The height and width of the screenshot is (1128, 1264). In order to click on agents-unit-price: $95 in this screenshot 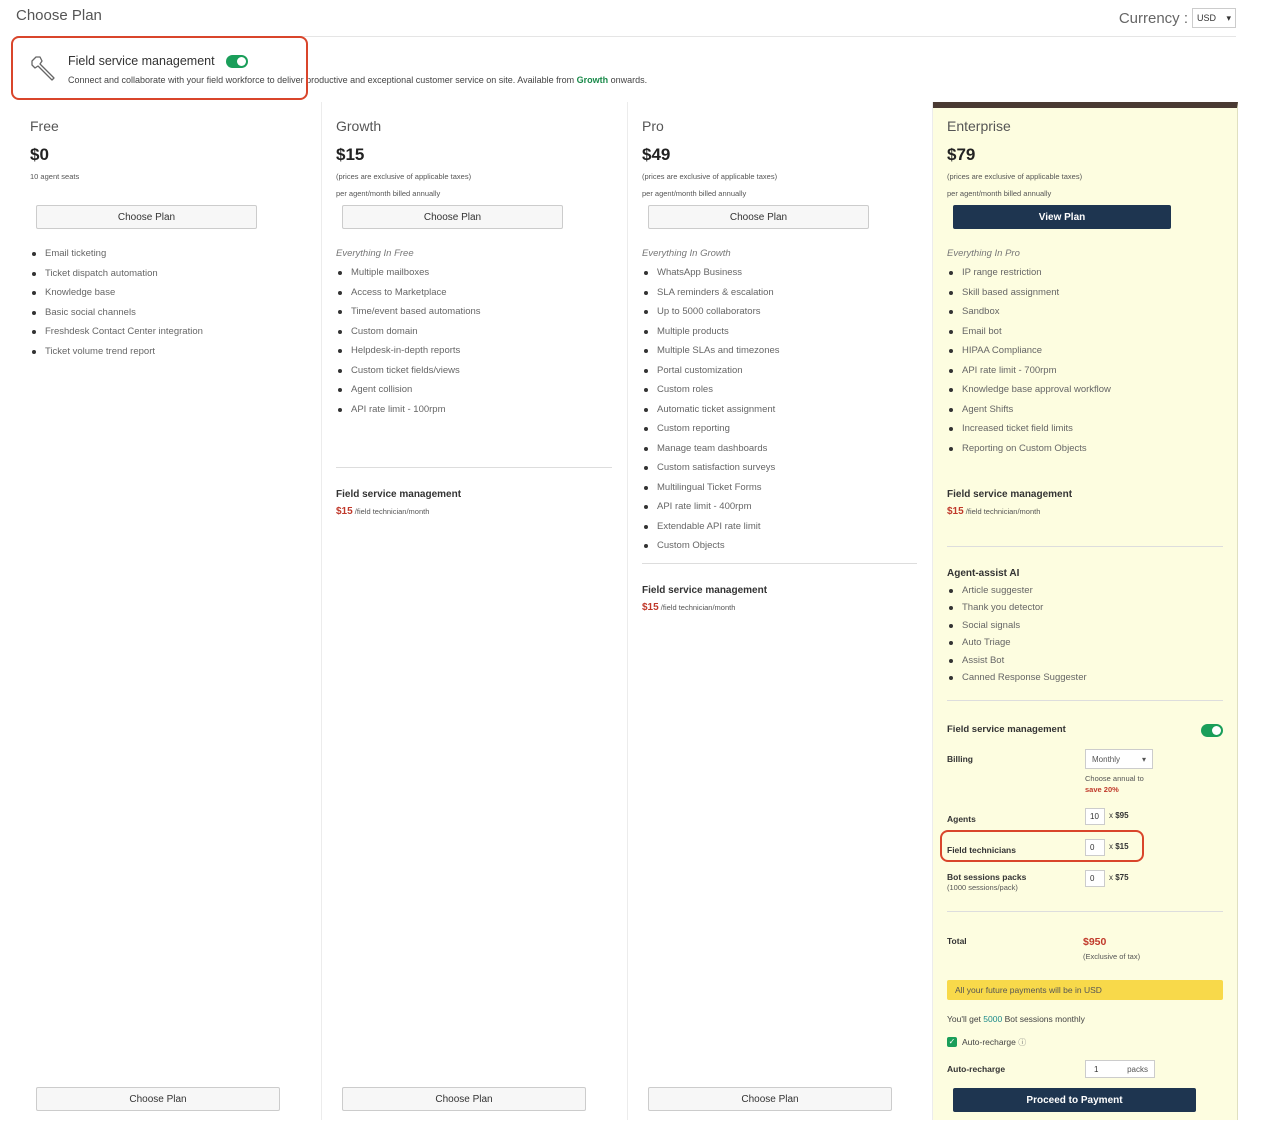, I will do `click(1122, 815)`.